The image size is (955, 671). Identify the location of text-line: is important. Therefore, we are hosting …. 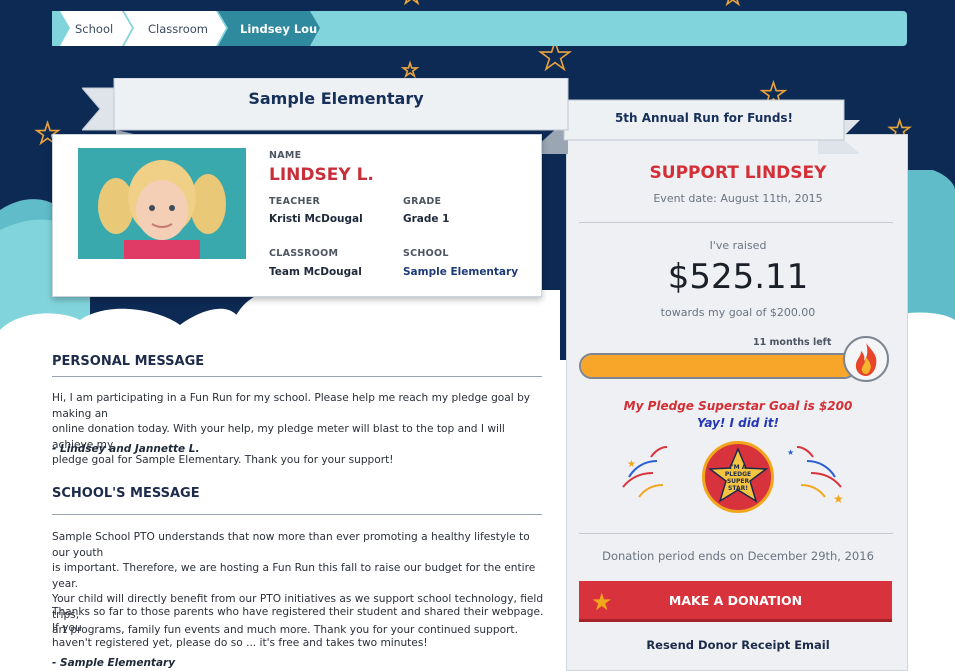
(294, 576).